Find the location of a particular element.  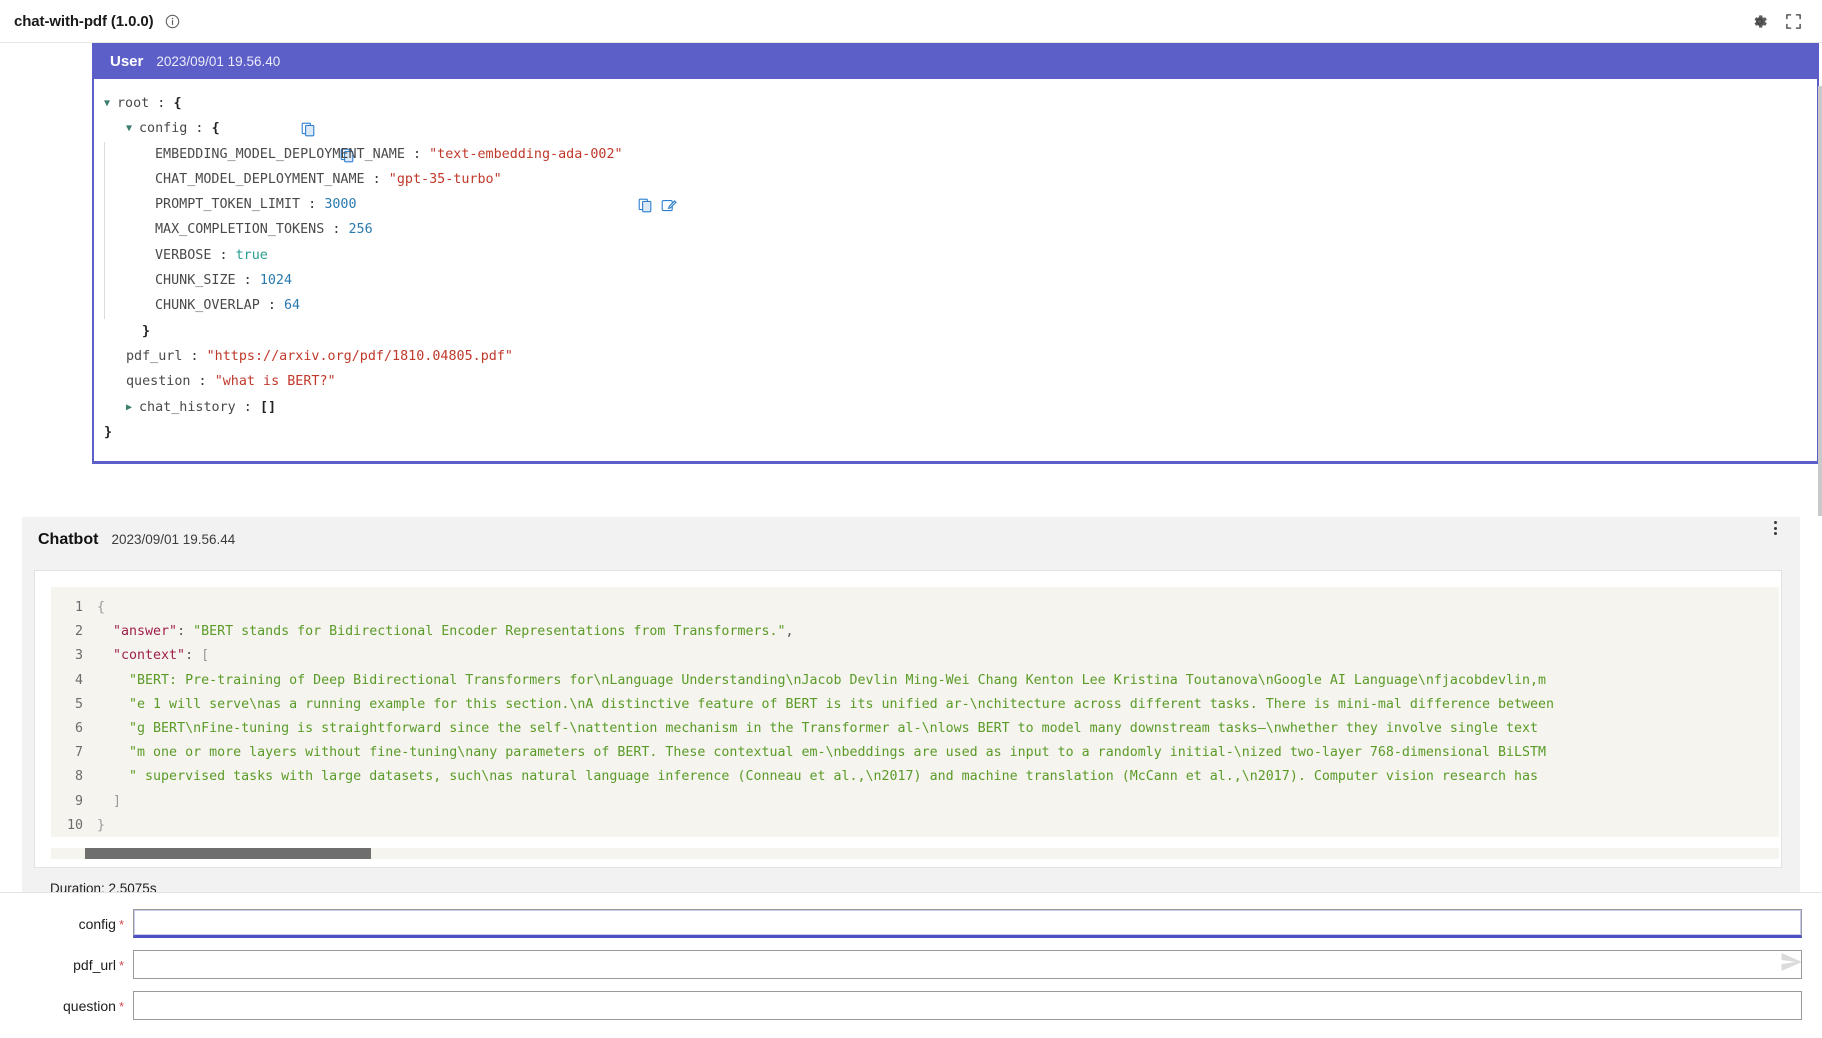

config-label: config * is located at coordinates (66, 924).